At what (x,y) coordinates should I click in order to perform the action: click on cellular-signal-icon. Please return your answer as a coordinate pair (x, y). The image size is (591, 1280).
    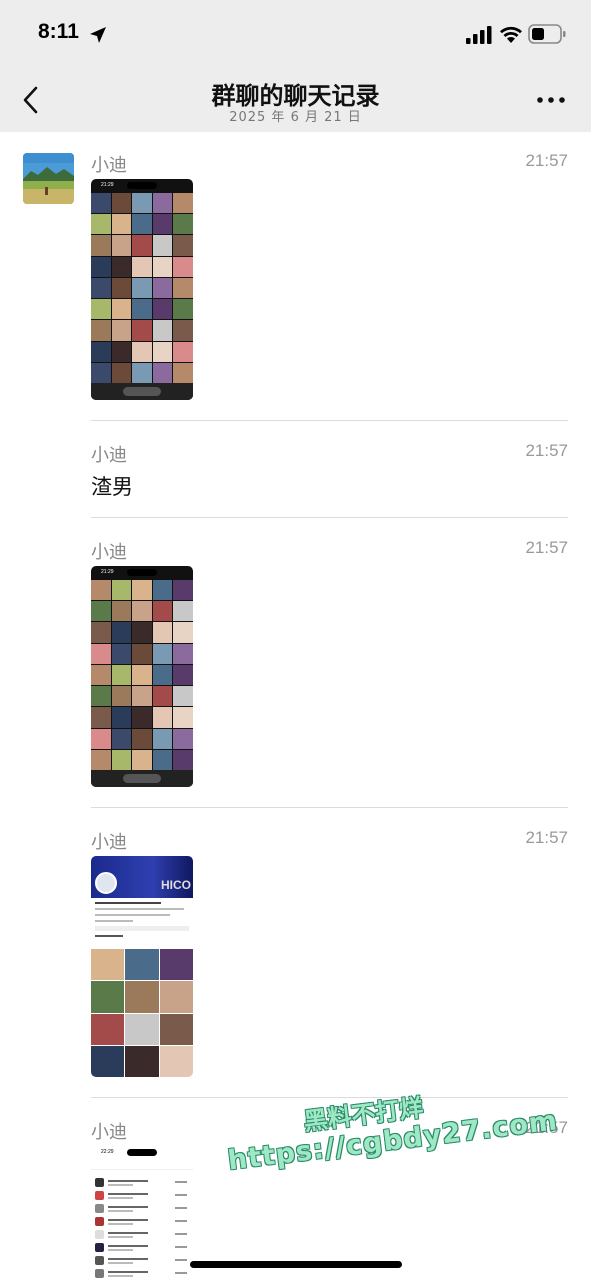
    Looking at the image, I should click on (479, 35).